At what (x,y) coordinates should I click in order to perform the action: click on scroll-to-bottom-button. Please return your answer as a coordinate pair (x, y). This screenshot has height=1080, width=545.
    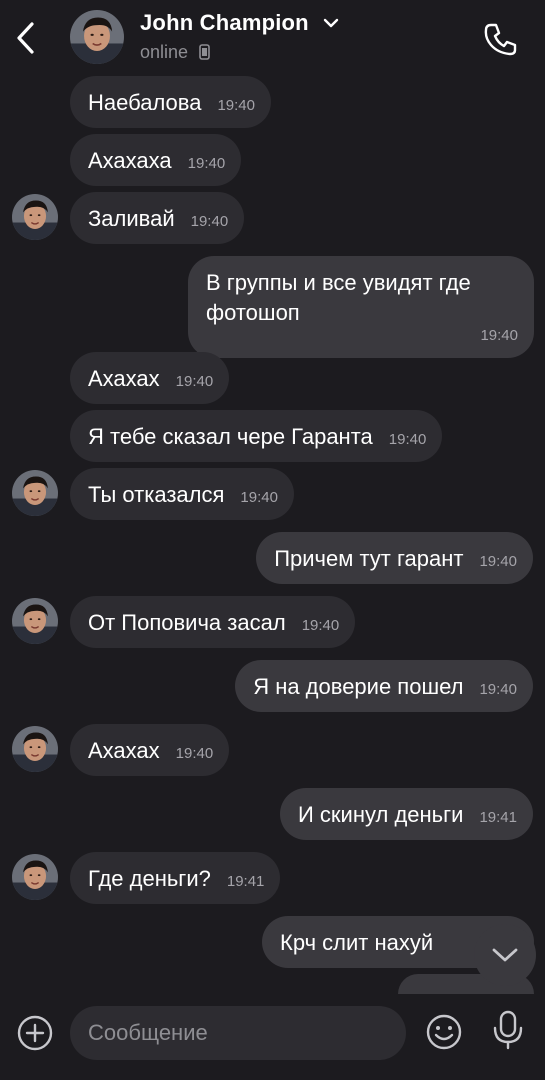
    Looking at the image, I should click on (505, 955).